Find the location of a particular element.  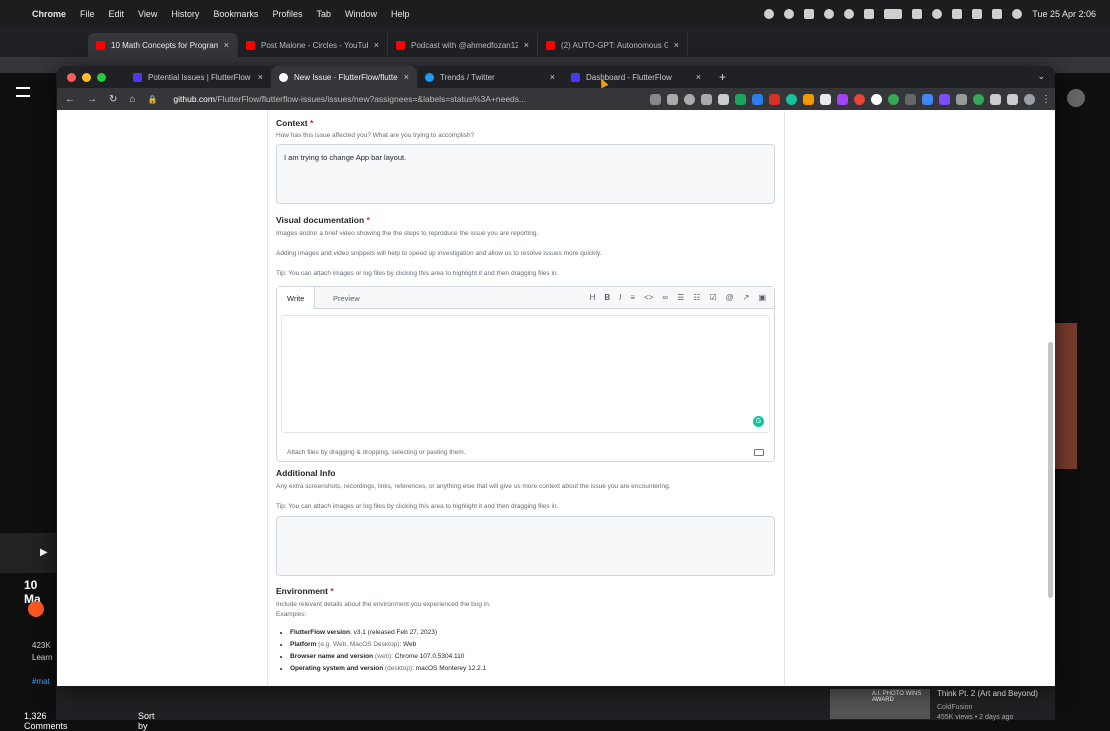

headphones-icon is located at coordinates (849, 13).